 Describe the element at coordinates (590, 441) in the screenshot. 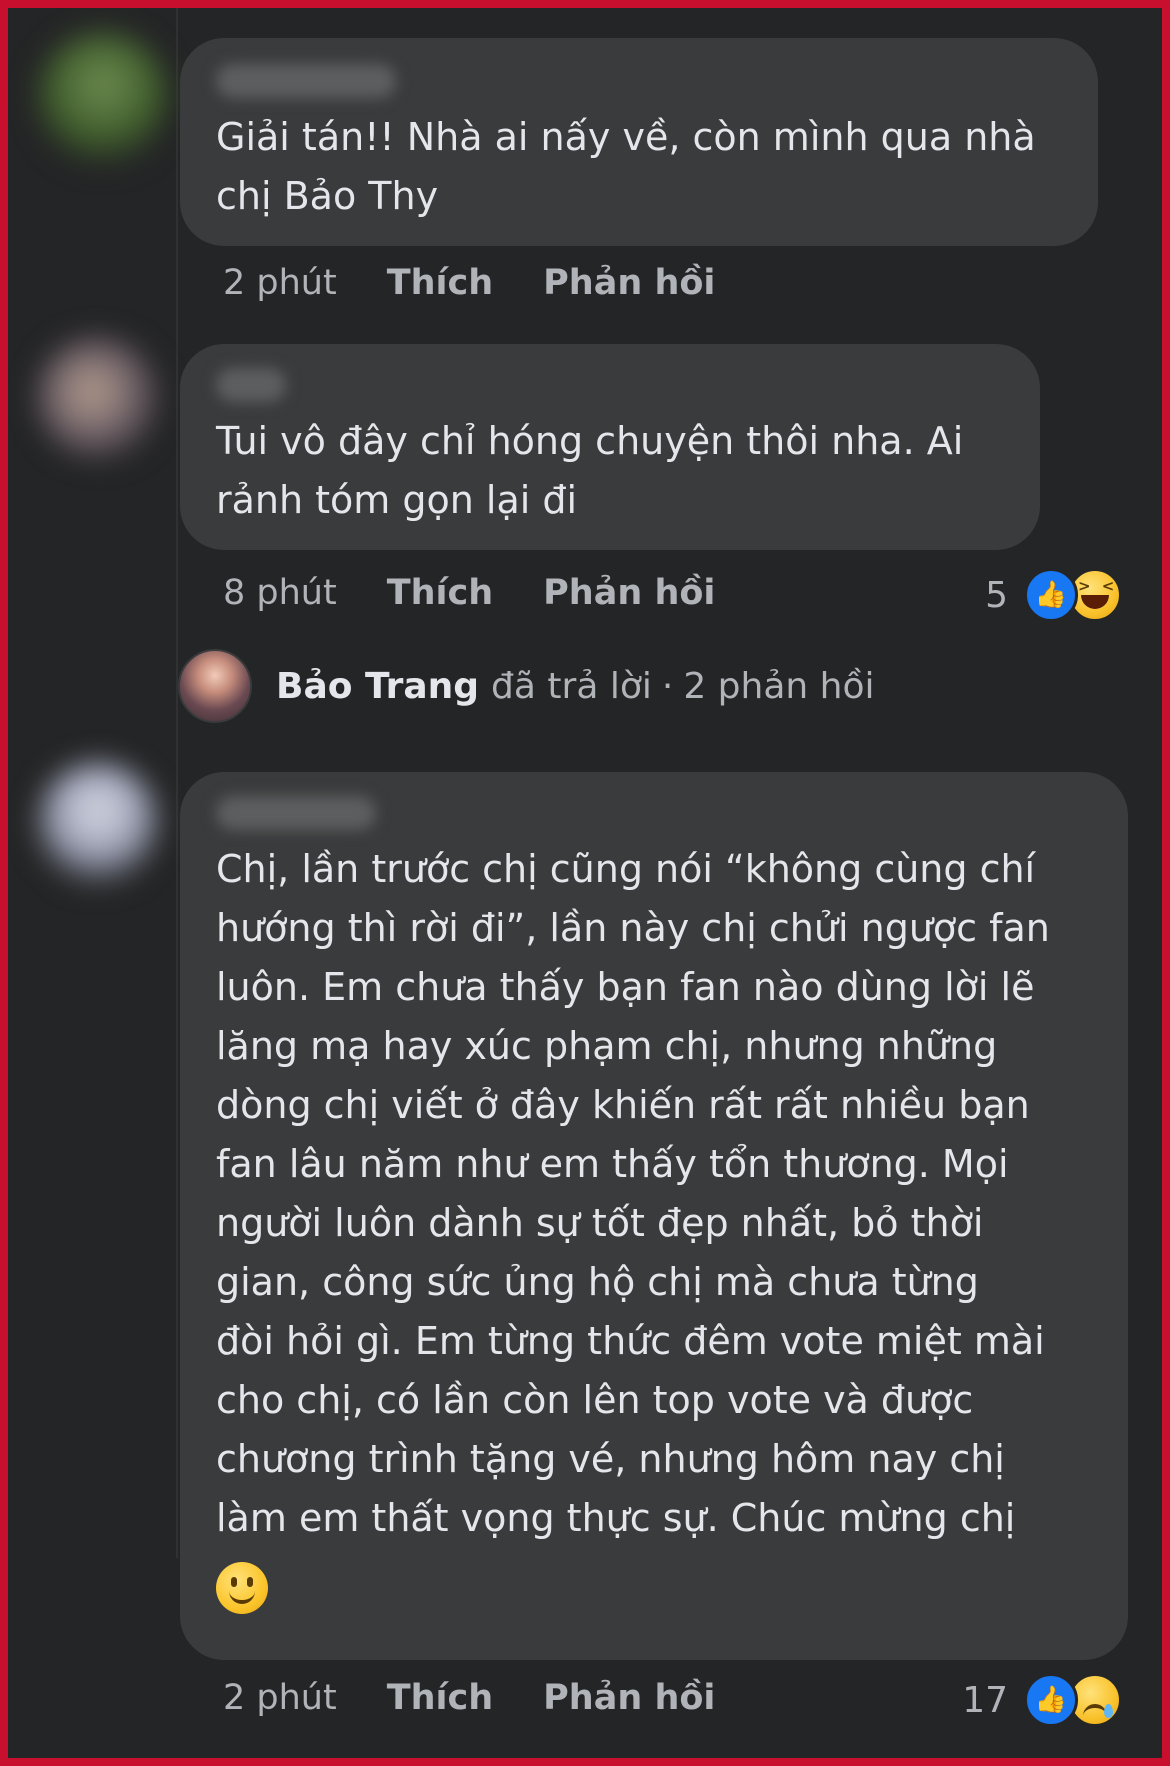

I see `comment-text-line: Tui vô đây chỉ hóng chuyện thôi nha. Ai` at that location.